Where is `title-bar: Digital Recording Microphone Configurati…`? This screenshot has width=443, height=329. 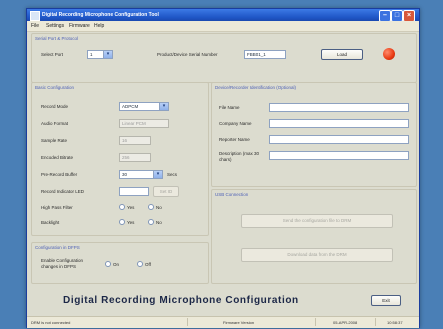 title-bar: Digital Recording Microphone Configurati… is located at coordinates (223, 15).